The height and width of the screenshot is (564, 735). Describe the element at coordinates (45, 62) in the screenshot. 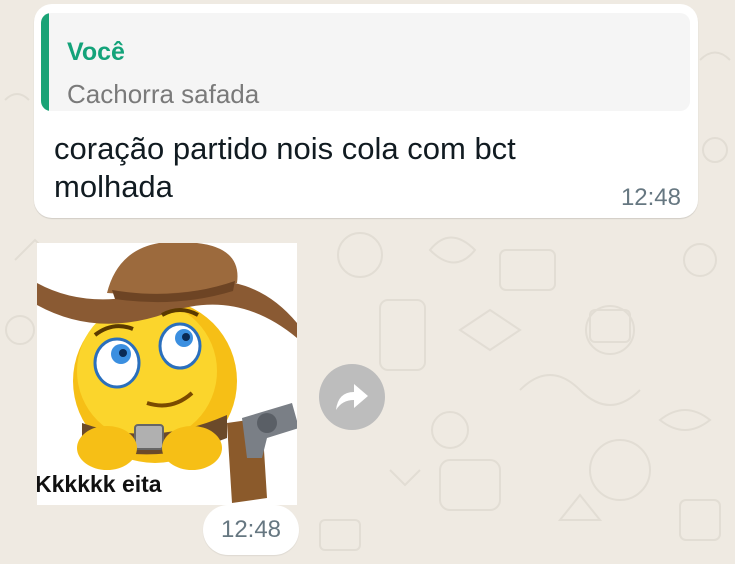

I see `quote-accent-bar` at that location.